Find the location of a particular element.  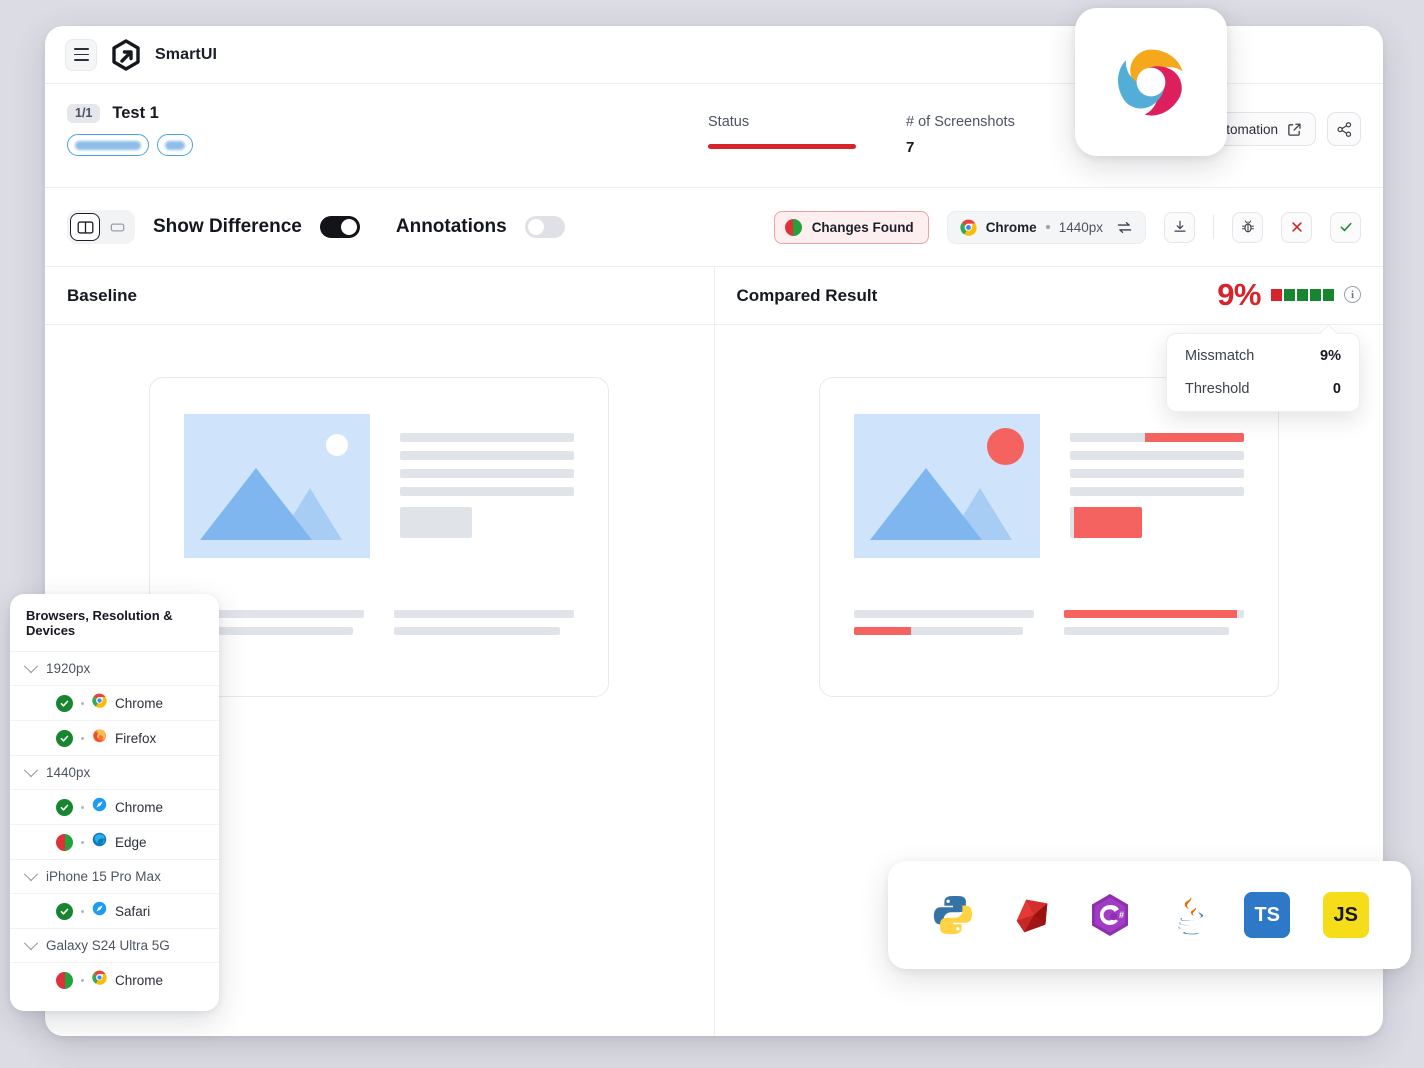

browser-group-header: Galaxy S24 Ultra 5G is located at coordinates (114, 945).